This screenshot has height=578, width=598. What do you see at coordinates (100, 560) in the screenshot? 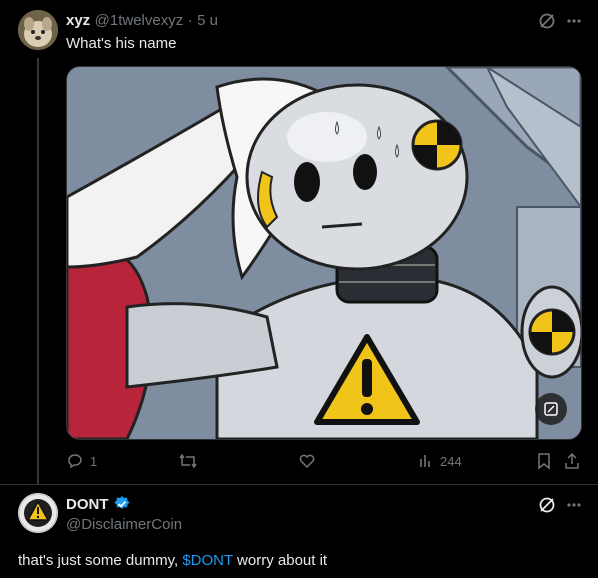
I see `tweet-text-part: that's just some dummy,` at bounding box center [100, 560].